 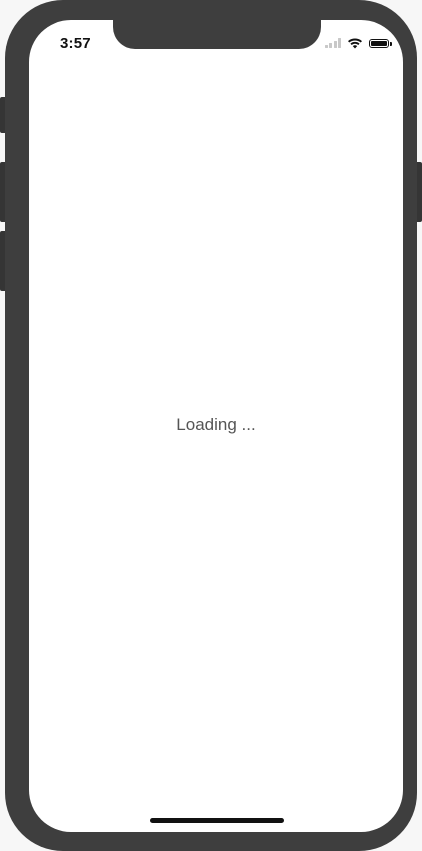 What do you see at coordinates (332, 43) in the screenshot?
I see `signal-icon` at bounding box center [332, 43].